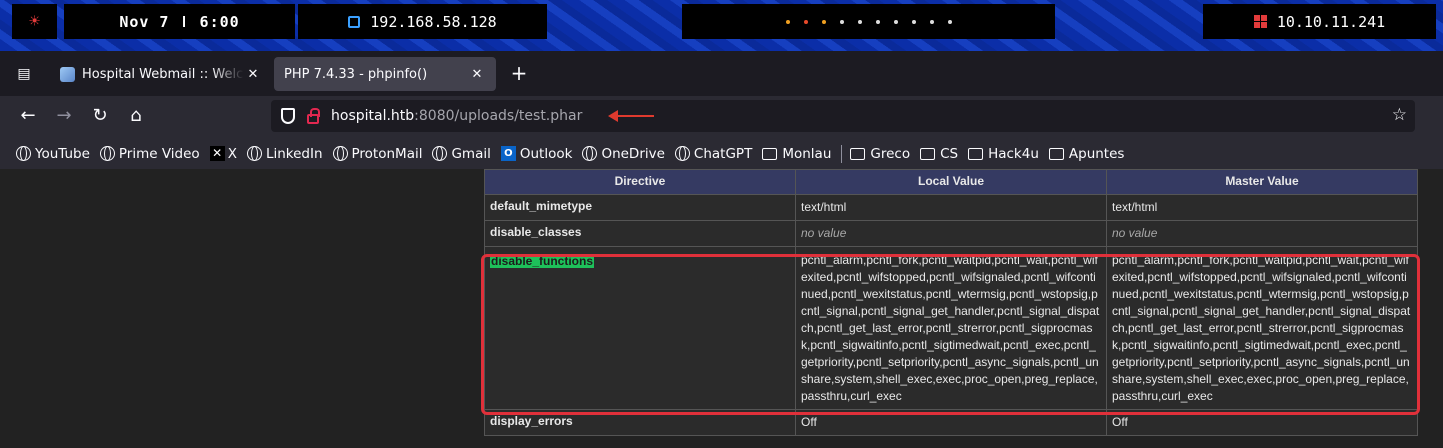 This screenshot has height=448, width=1443. Describe the element at coordinates (546, 153) in the screenshot. I see `bookmark-label: Outlook` at that location.